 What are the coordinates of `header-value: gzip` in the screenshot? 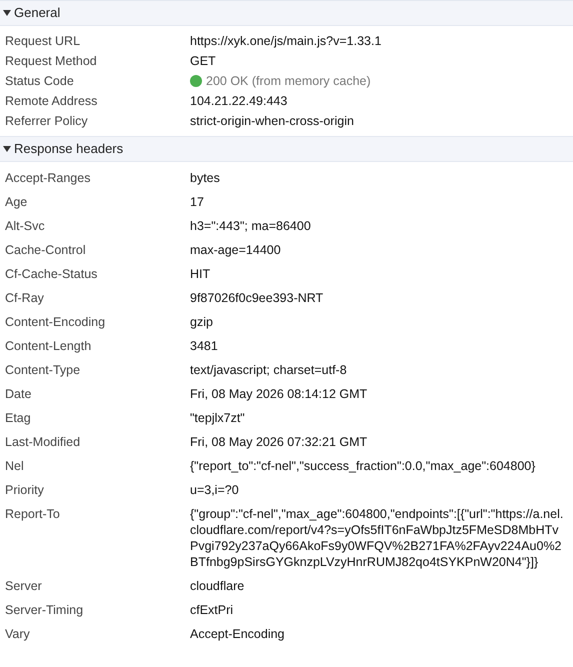 It's located at (201, 322).